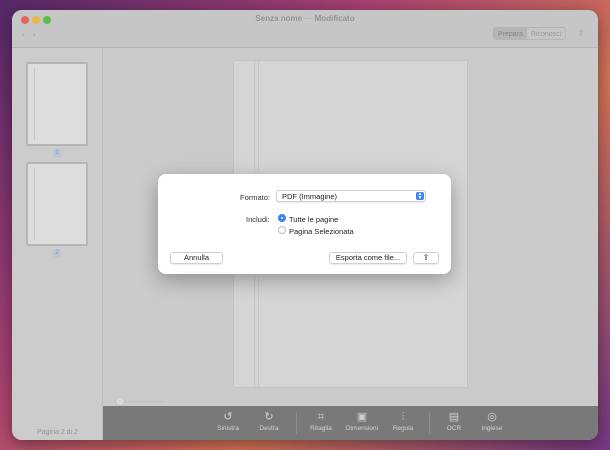 The image size is (610, 450). What do you see at coordinates (321, 231) in the screenshot?
I see `radio-label-selected-page: Pagina Selezionata` at bounding box center [321, 231].